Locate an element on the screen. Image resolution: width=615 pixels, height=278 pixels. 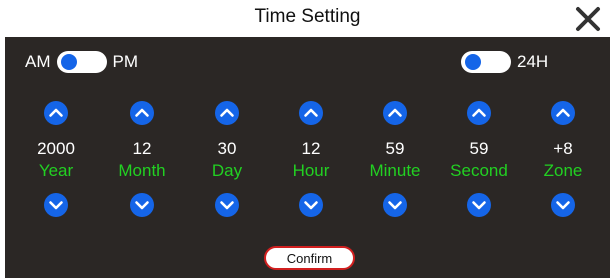
field-zone: +8 Zone is located at coordinates (563, 159).